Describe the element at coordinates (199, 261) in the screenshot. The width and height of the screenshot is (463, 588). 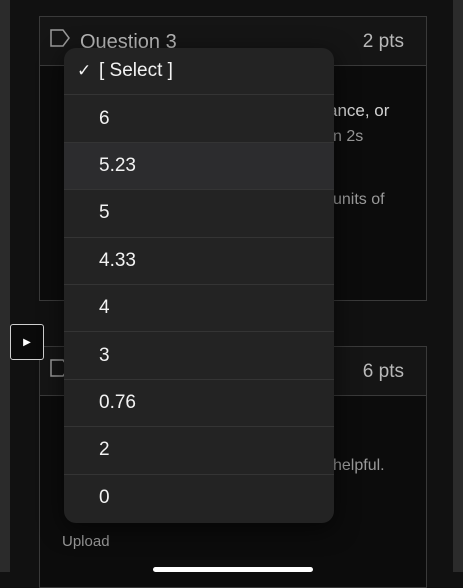
I see `dropdown-option: 4.33` at that location.